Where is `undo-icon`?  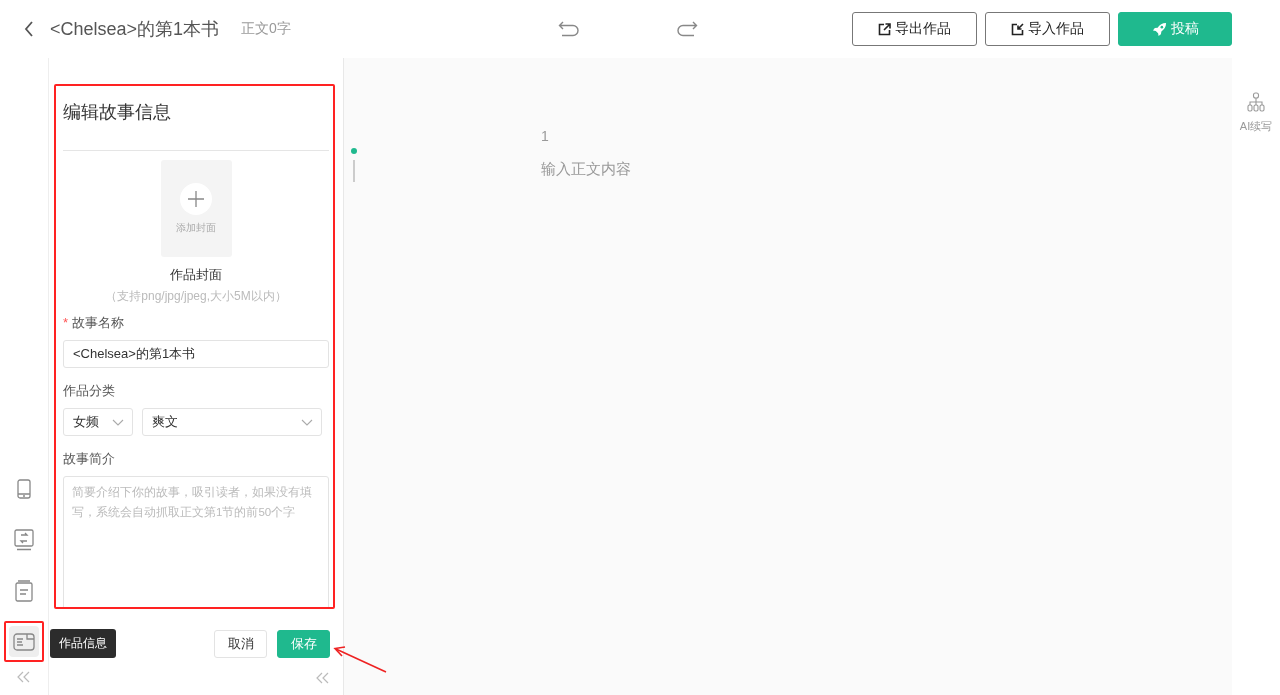 undo-icon is located at coordinates (569, 29).